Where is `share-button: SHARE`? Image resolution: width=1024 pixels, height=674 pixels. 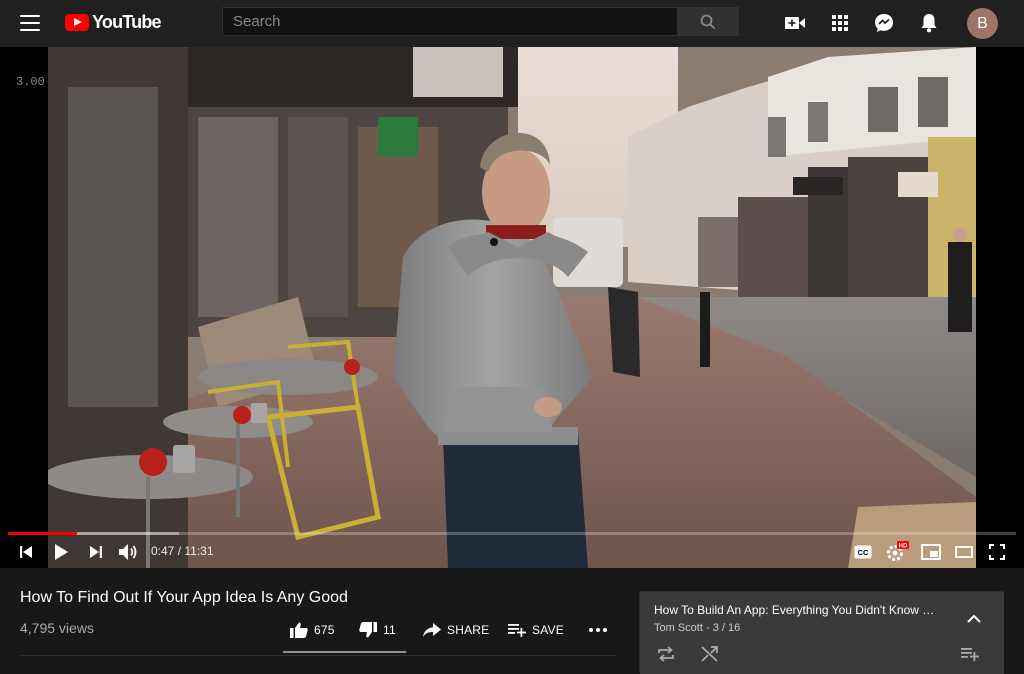
share-button: SHARE is located at coordinates (456, 630).